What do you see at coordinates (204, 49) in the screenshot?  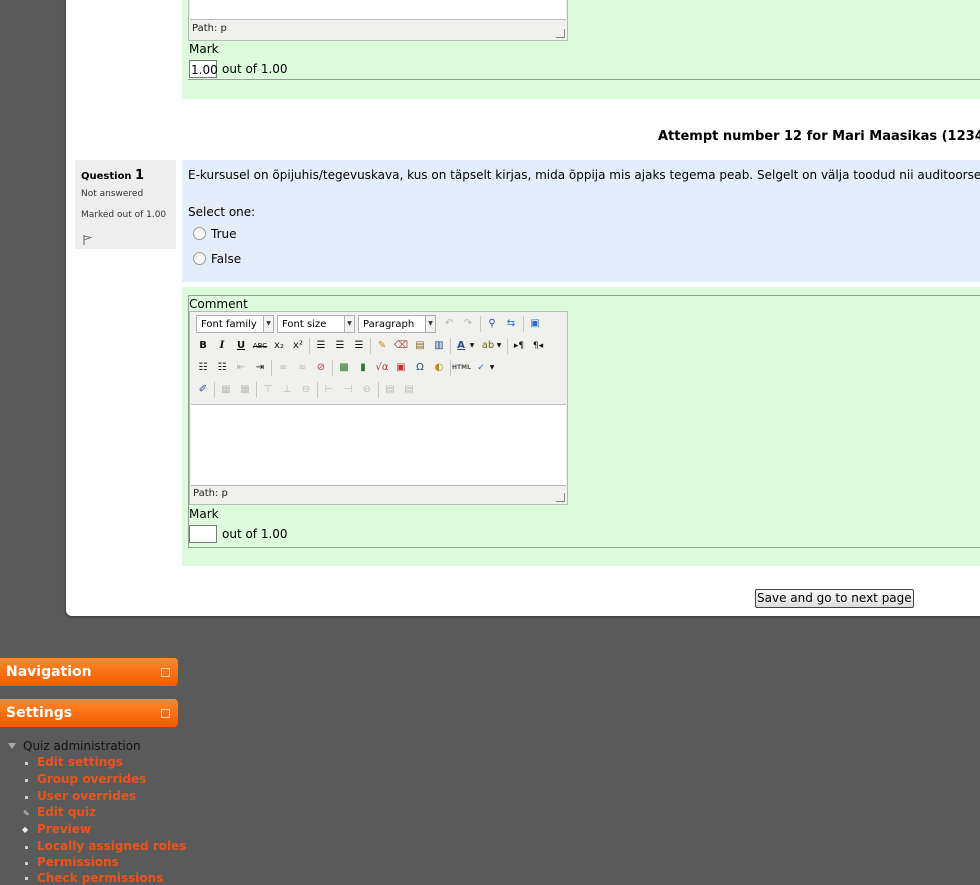 I see `previous-mark-label: Mark` at bounding box center [204, 49].